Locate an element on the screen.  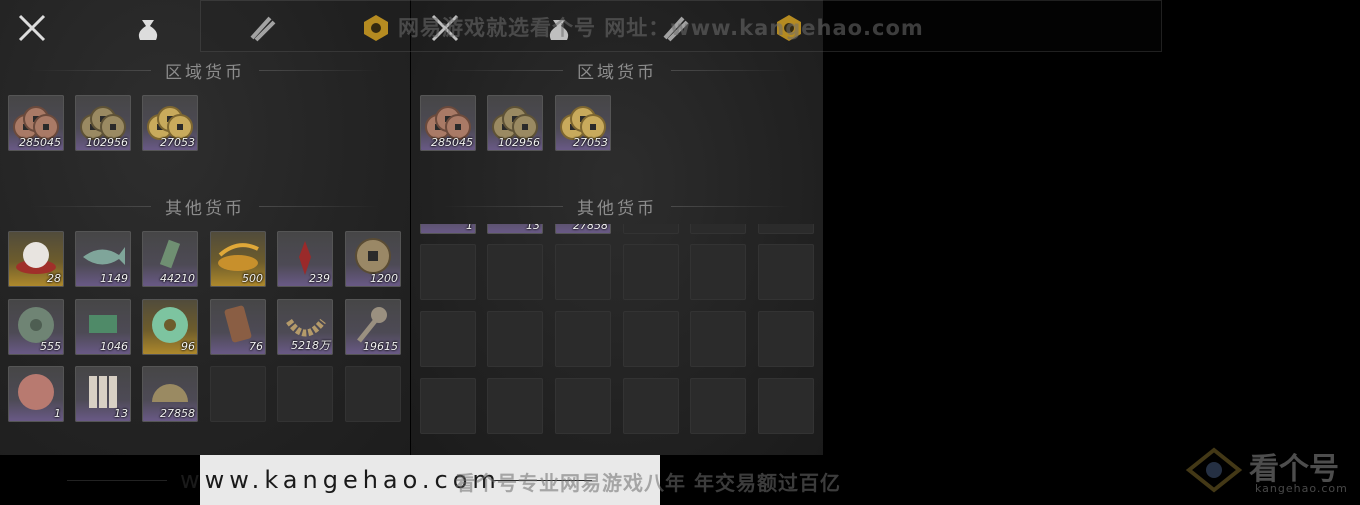
item-quantity: 1046 is located at coordinates (114, 346).